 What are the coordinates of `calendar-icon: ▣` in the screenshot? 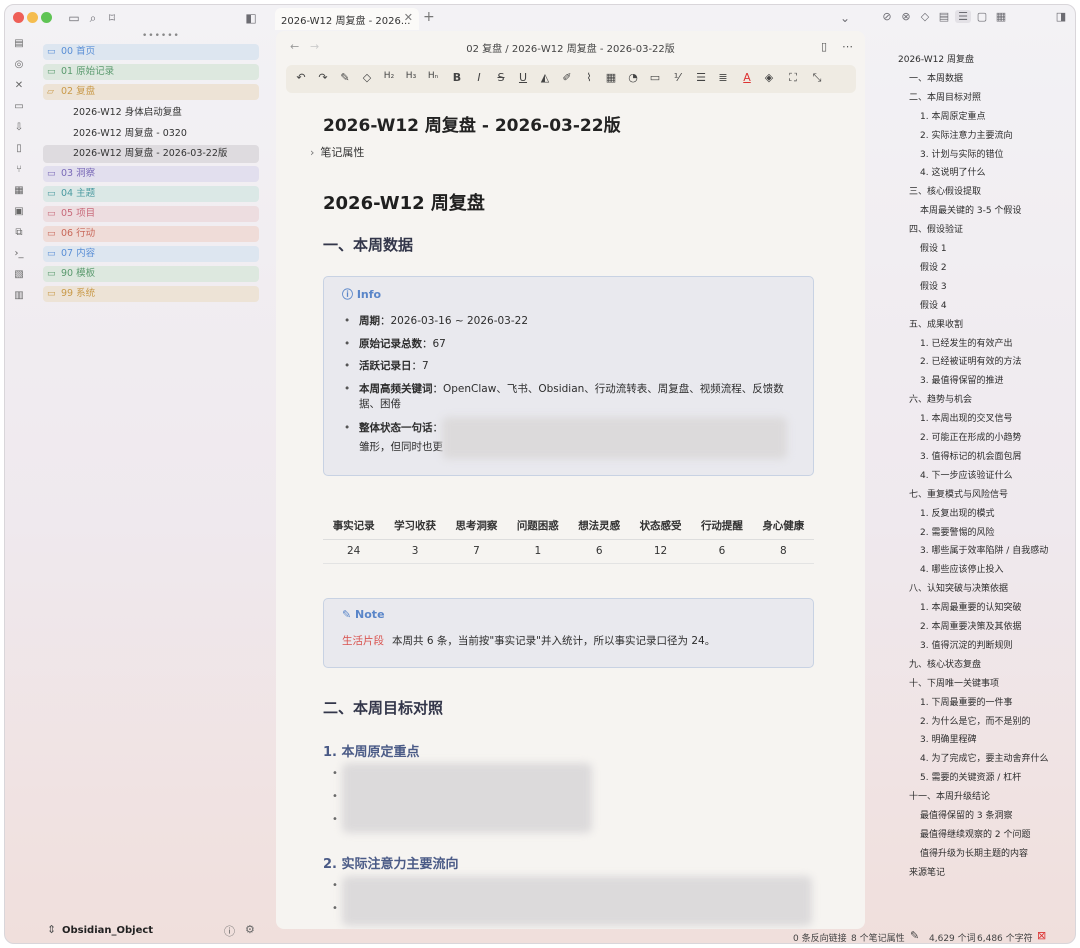 It's located at (19, 212).